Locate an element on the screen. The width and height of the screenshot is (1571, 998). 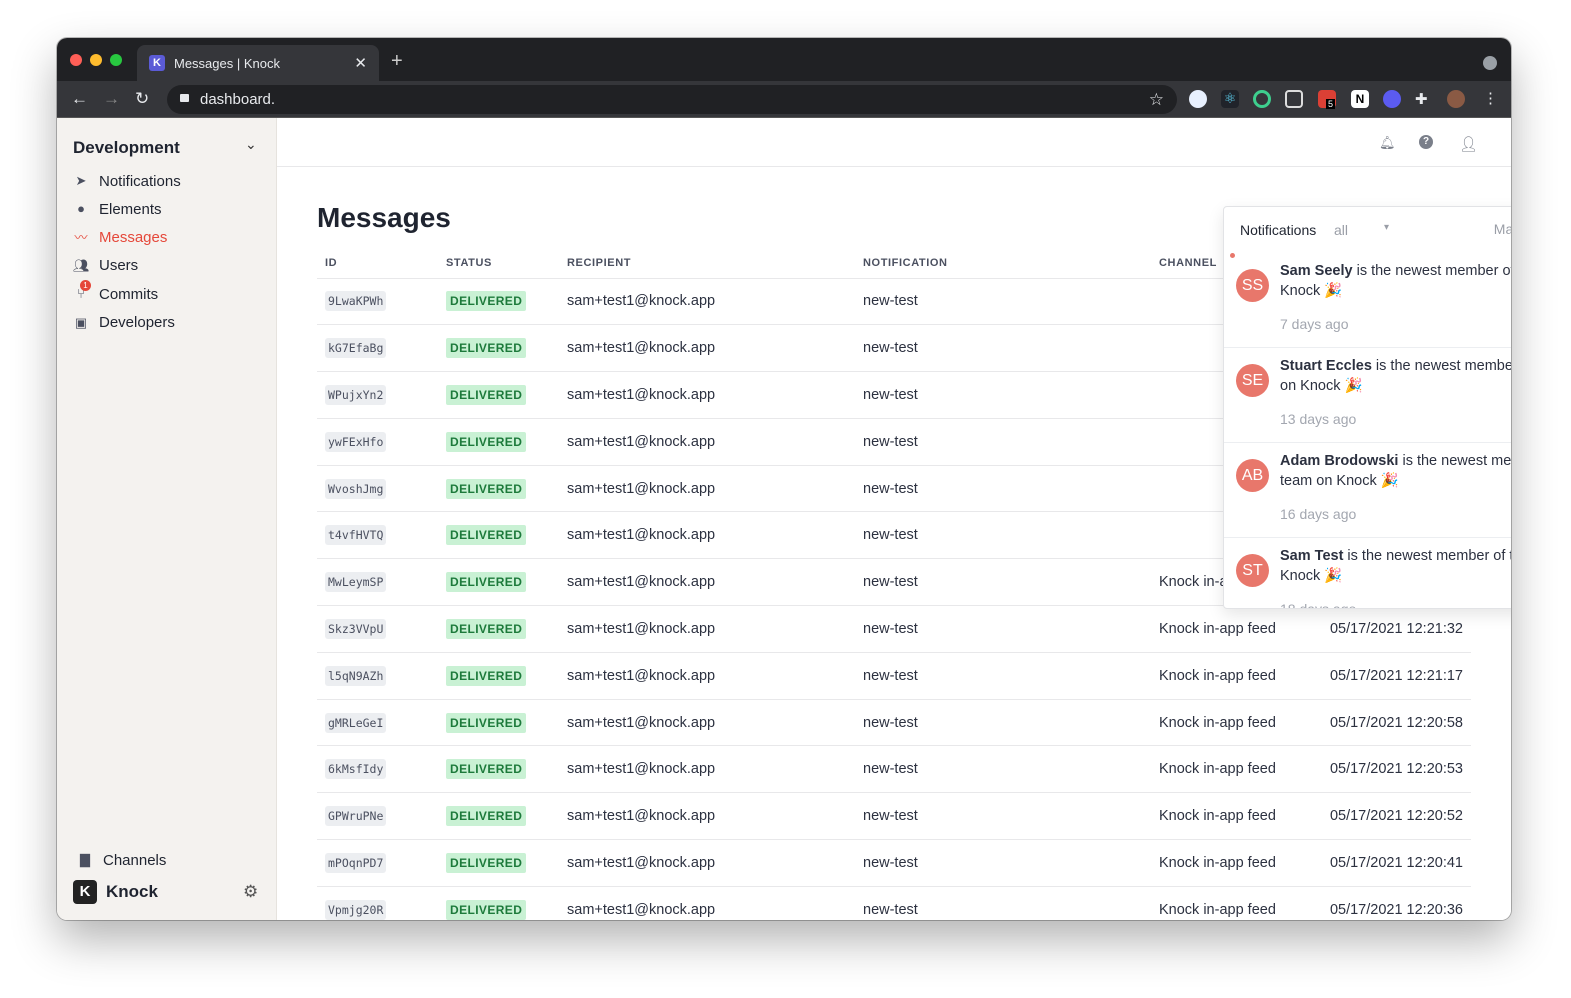
sidebar-item-label: Developers is located at coordinates (137, 322).